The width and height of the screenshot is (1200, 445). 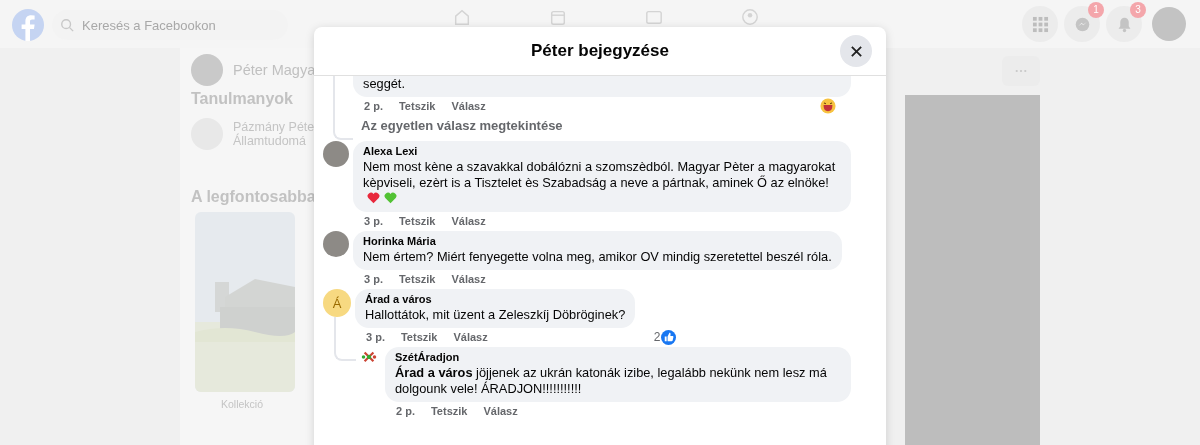 What do you see at coordinates (337, 303) in the screenshot?
I see `avatar: Á` at bounding box center [337, 303].